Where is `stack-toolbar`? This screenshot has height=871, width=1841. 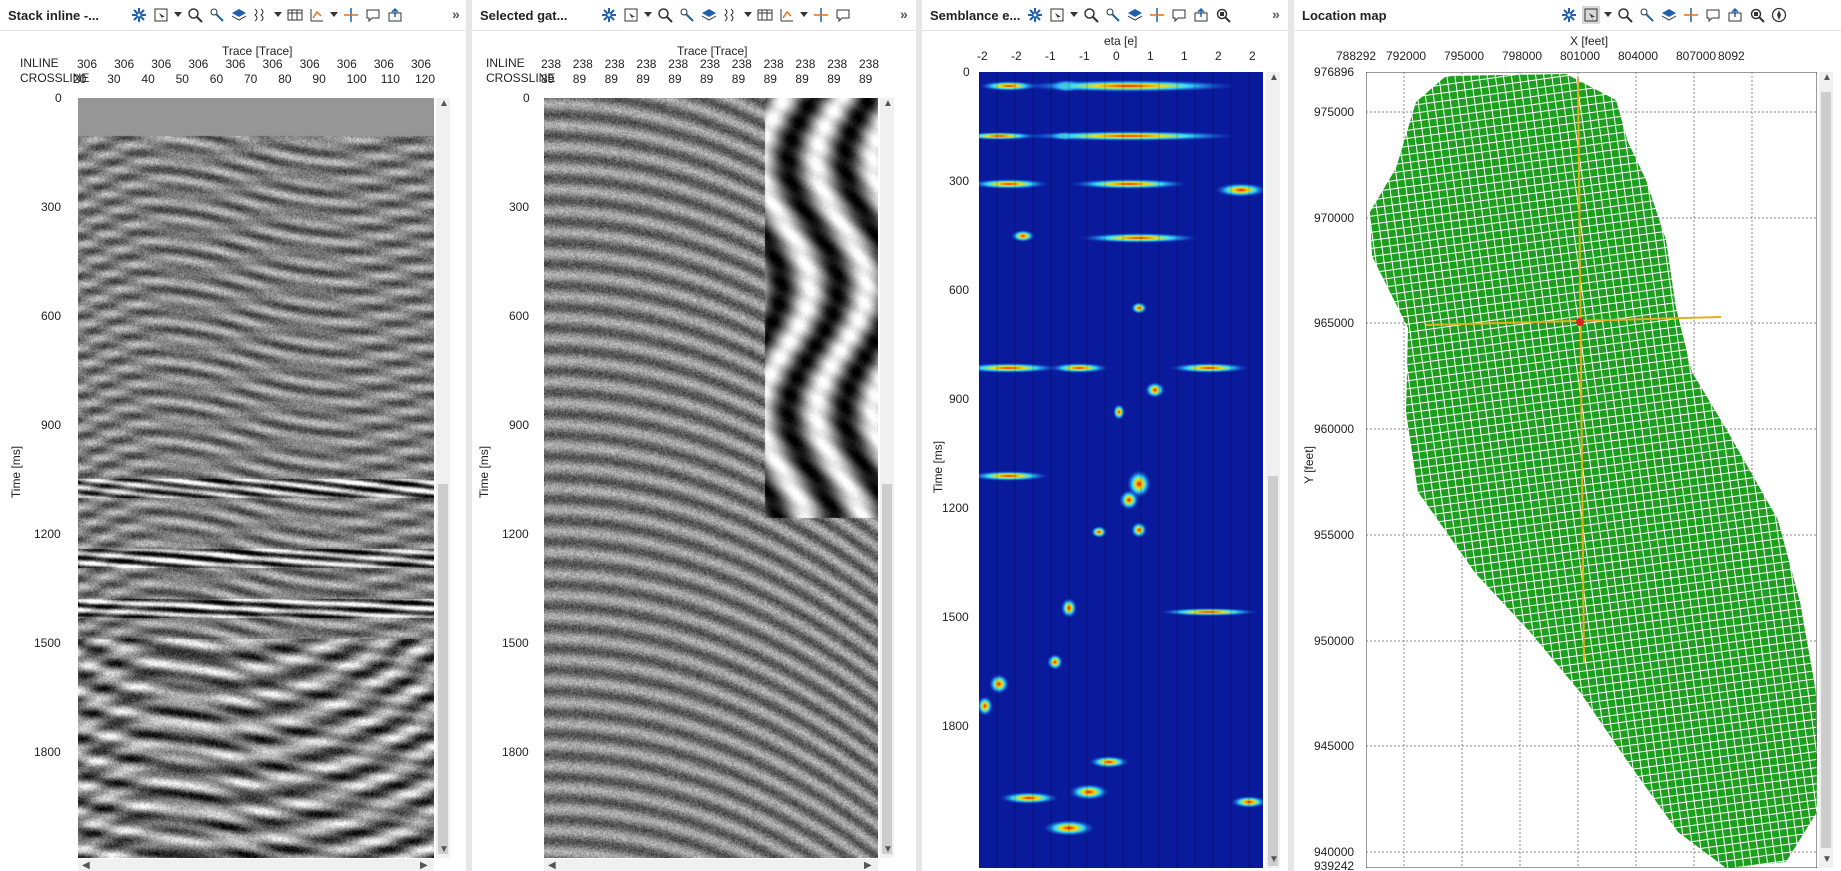 stack-toolbar is located at coordinates (267, 15).